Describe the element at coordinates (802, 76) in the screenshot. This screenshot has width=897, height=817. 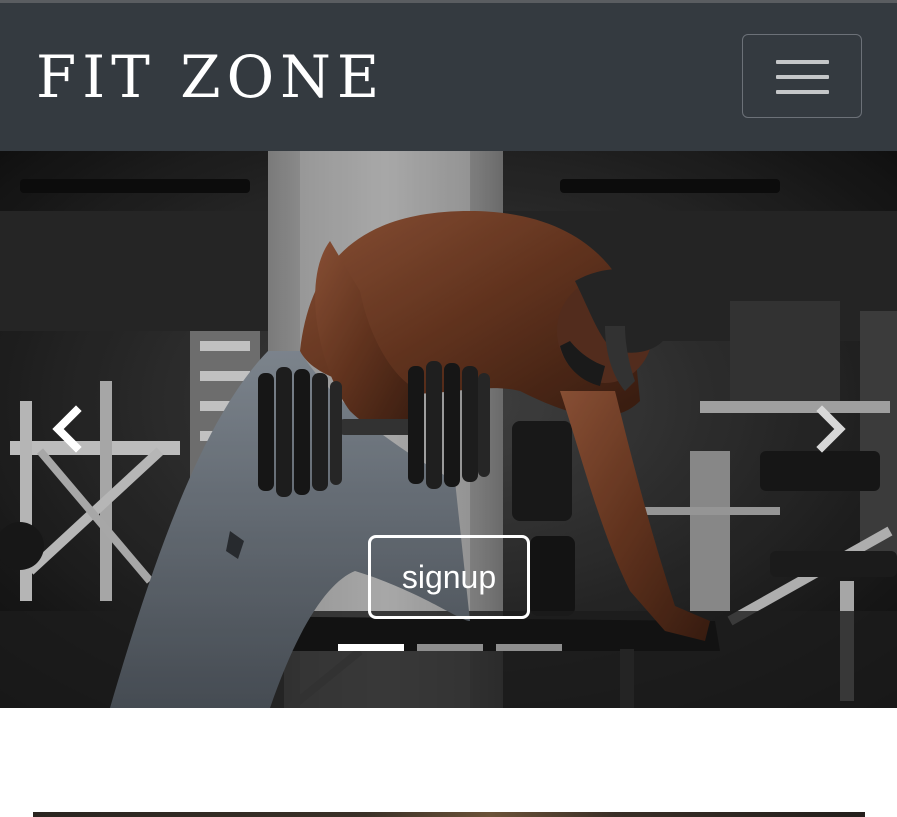
I see `navbar-toggler-button` at that location.